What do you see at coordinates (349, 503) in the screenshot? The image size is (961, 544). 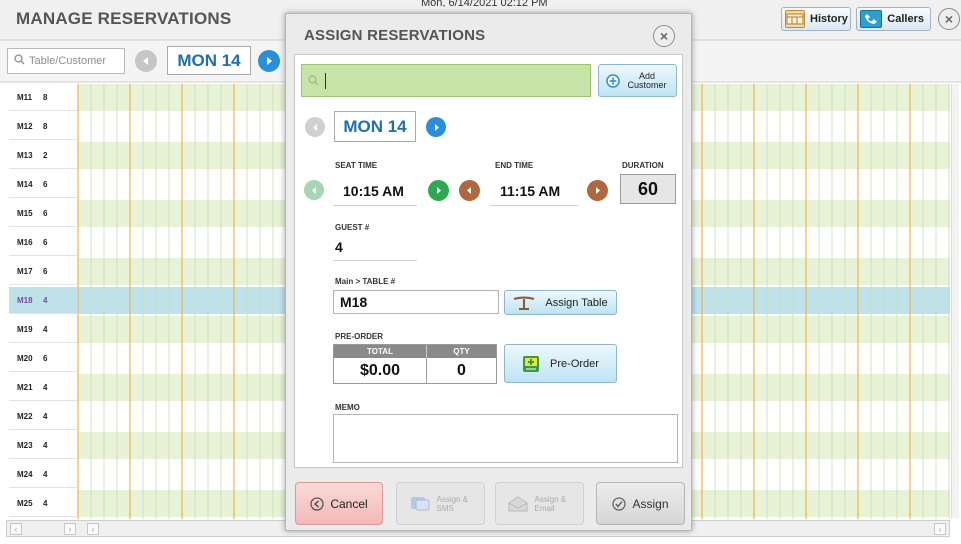 I see `cancel-label: Cancel` at bounding box center [349, 503].